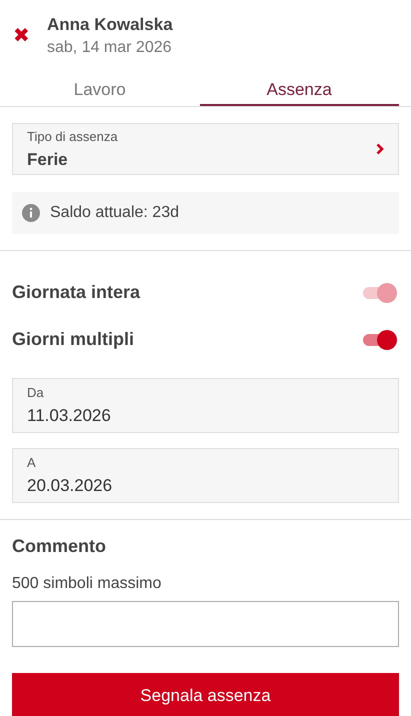  I want to click on field-label: A, so click(32, 462).